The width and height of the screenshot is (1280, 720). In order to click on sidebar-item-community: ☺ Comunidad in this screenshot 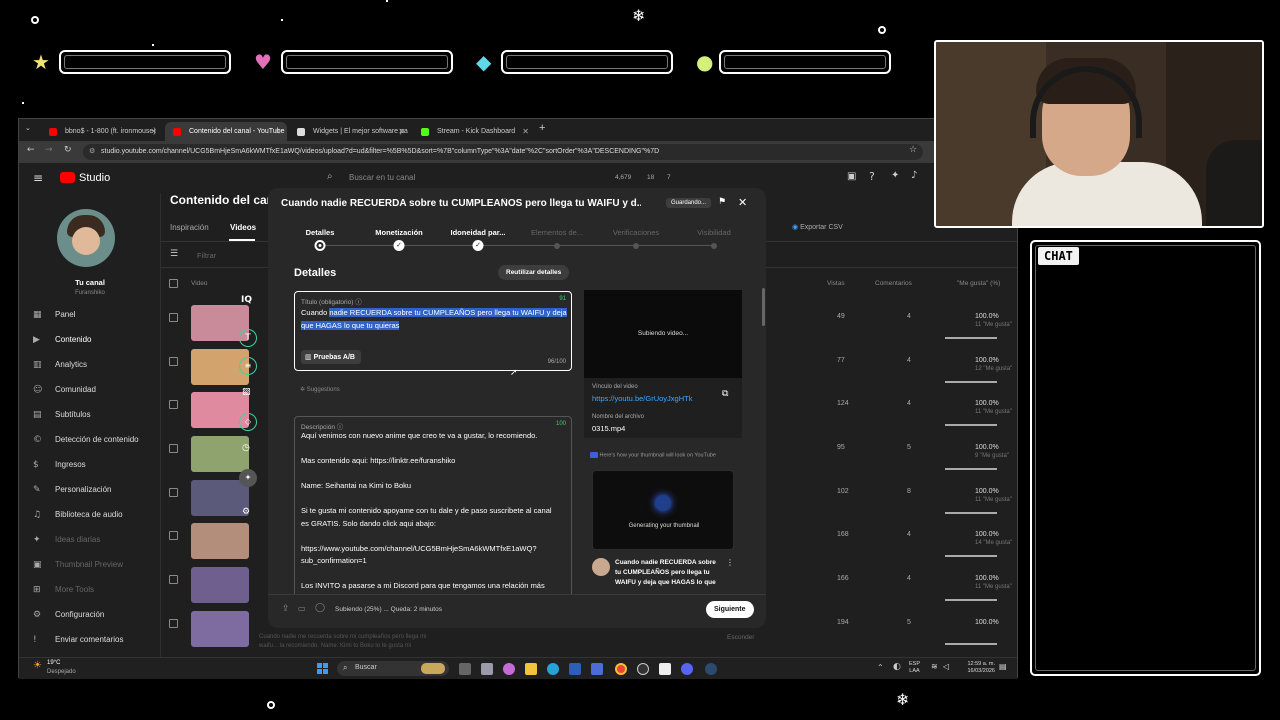, I will do `click(64, 392)`.